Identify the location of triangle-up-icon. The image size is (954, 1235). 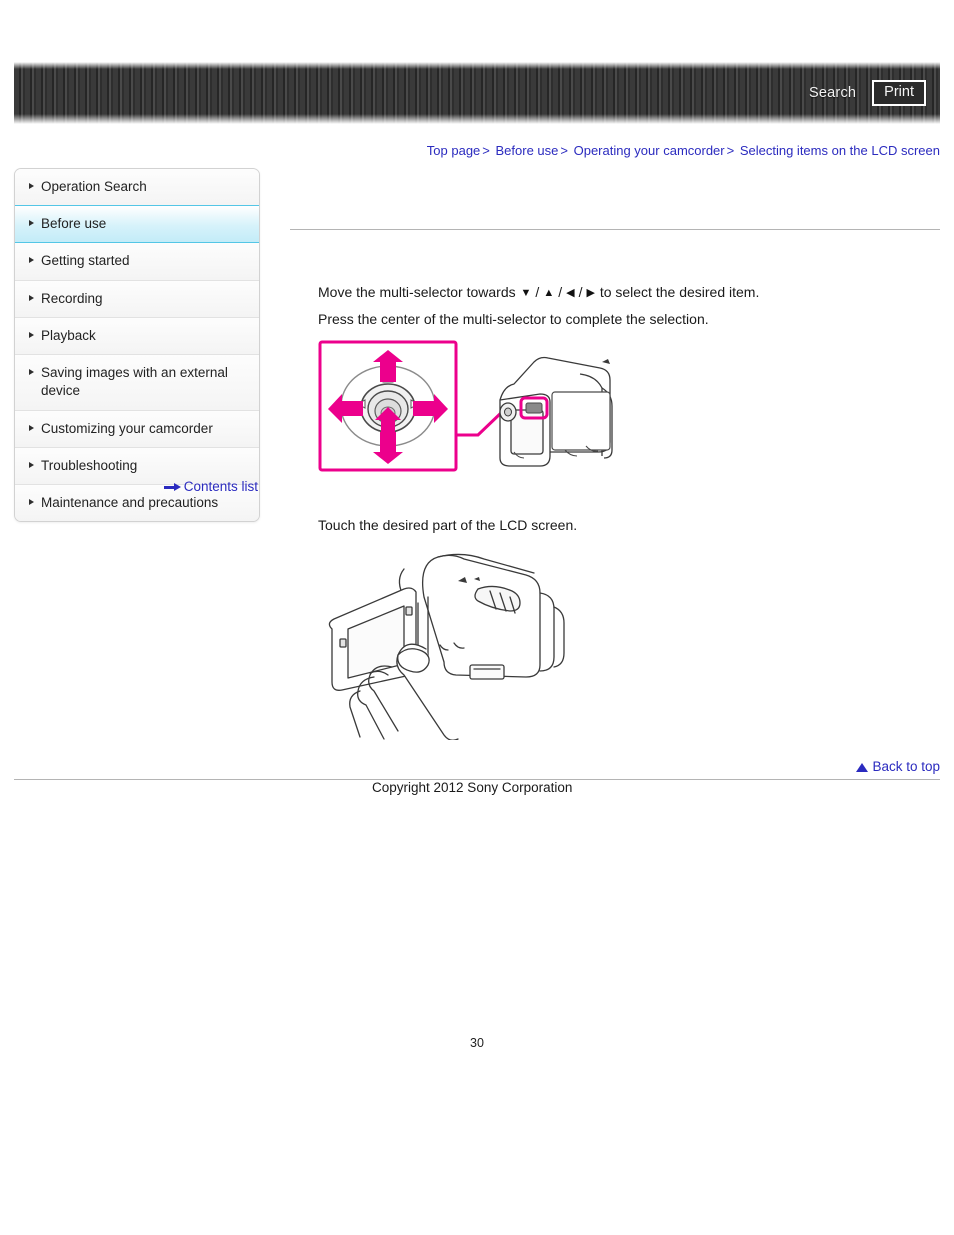
(862, 767).